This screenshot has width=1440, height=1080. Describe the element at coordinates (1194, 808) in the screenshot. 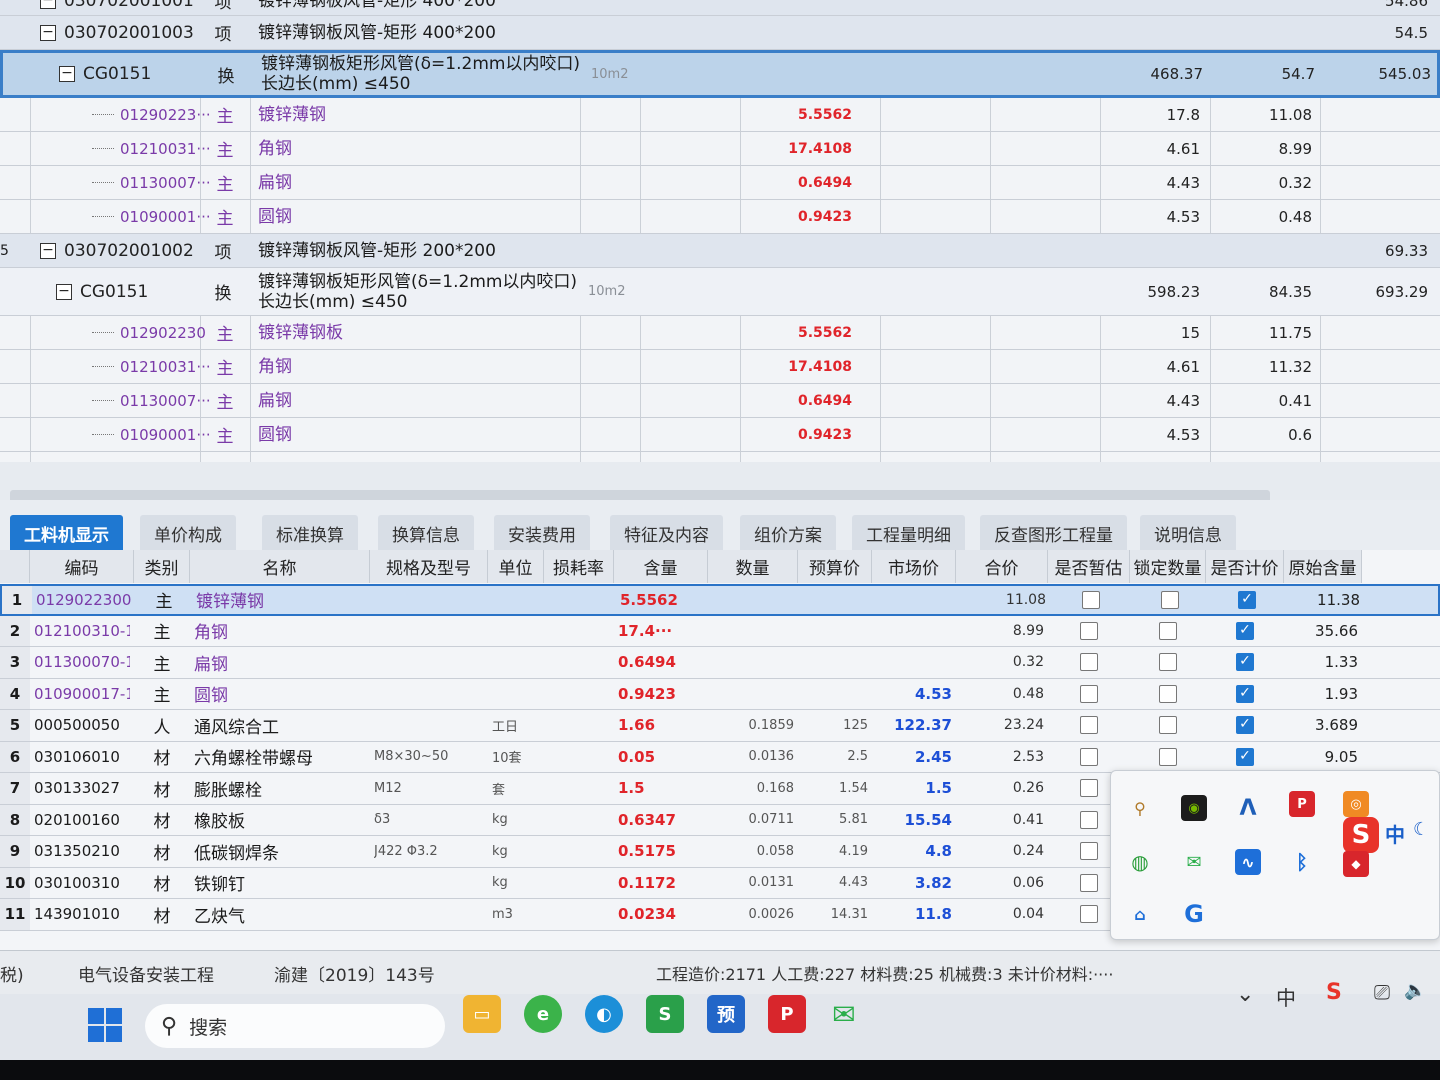

I see `nvidia-icon: ◉` at that location.